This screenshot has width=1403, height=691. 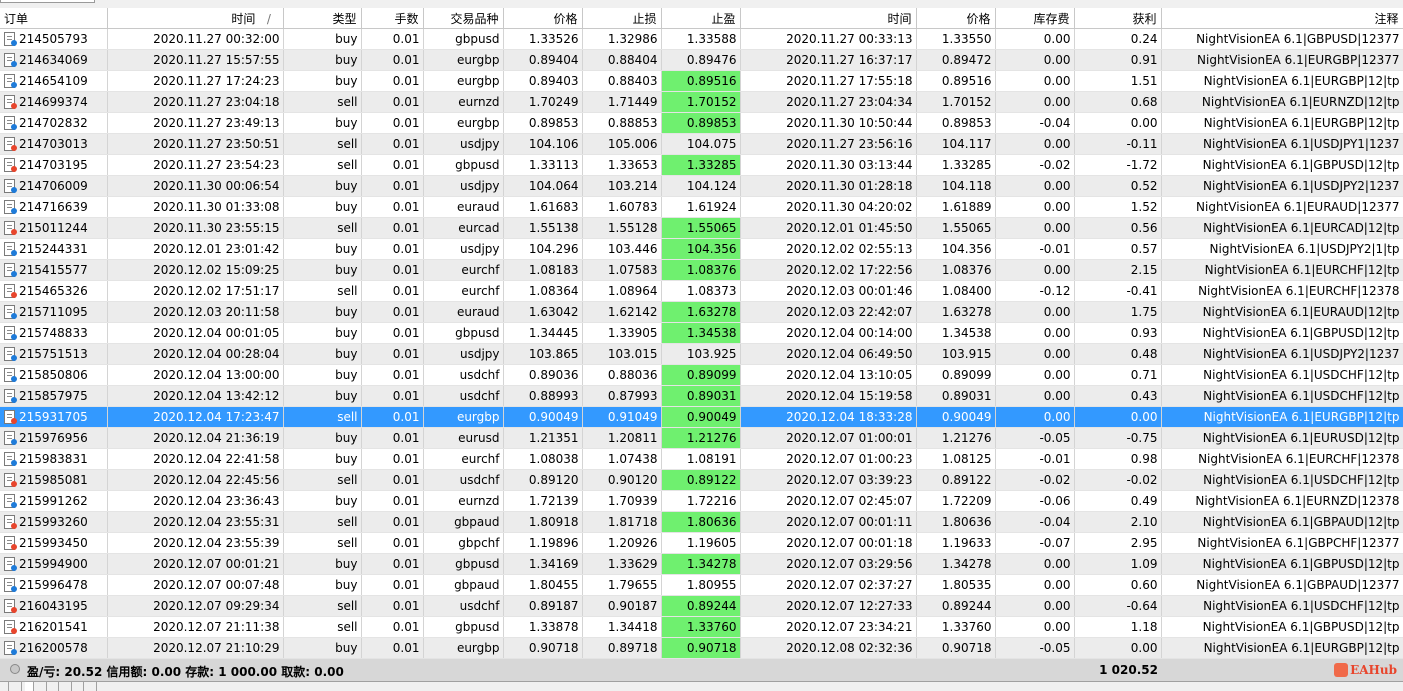 What do you see at coordinates (1282, 18) in the screenshot?
I see `col-header-comment: 注释` at bounding box center [1282, 18].